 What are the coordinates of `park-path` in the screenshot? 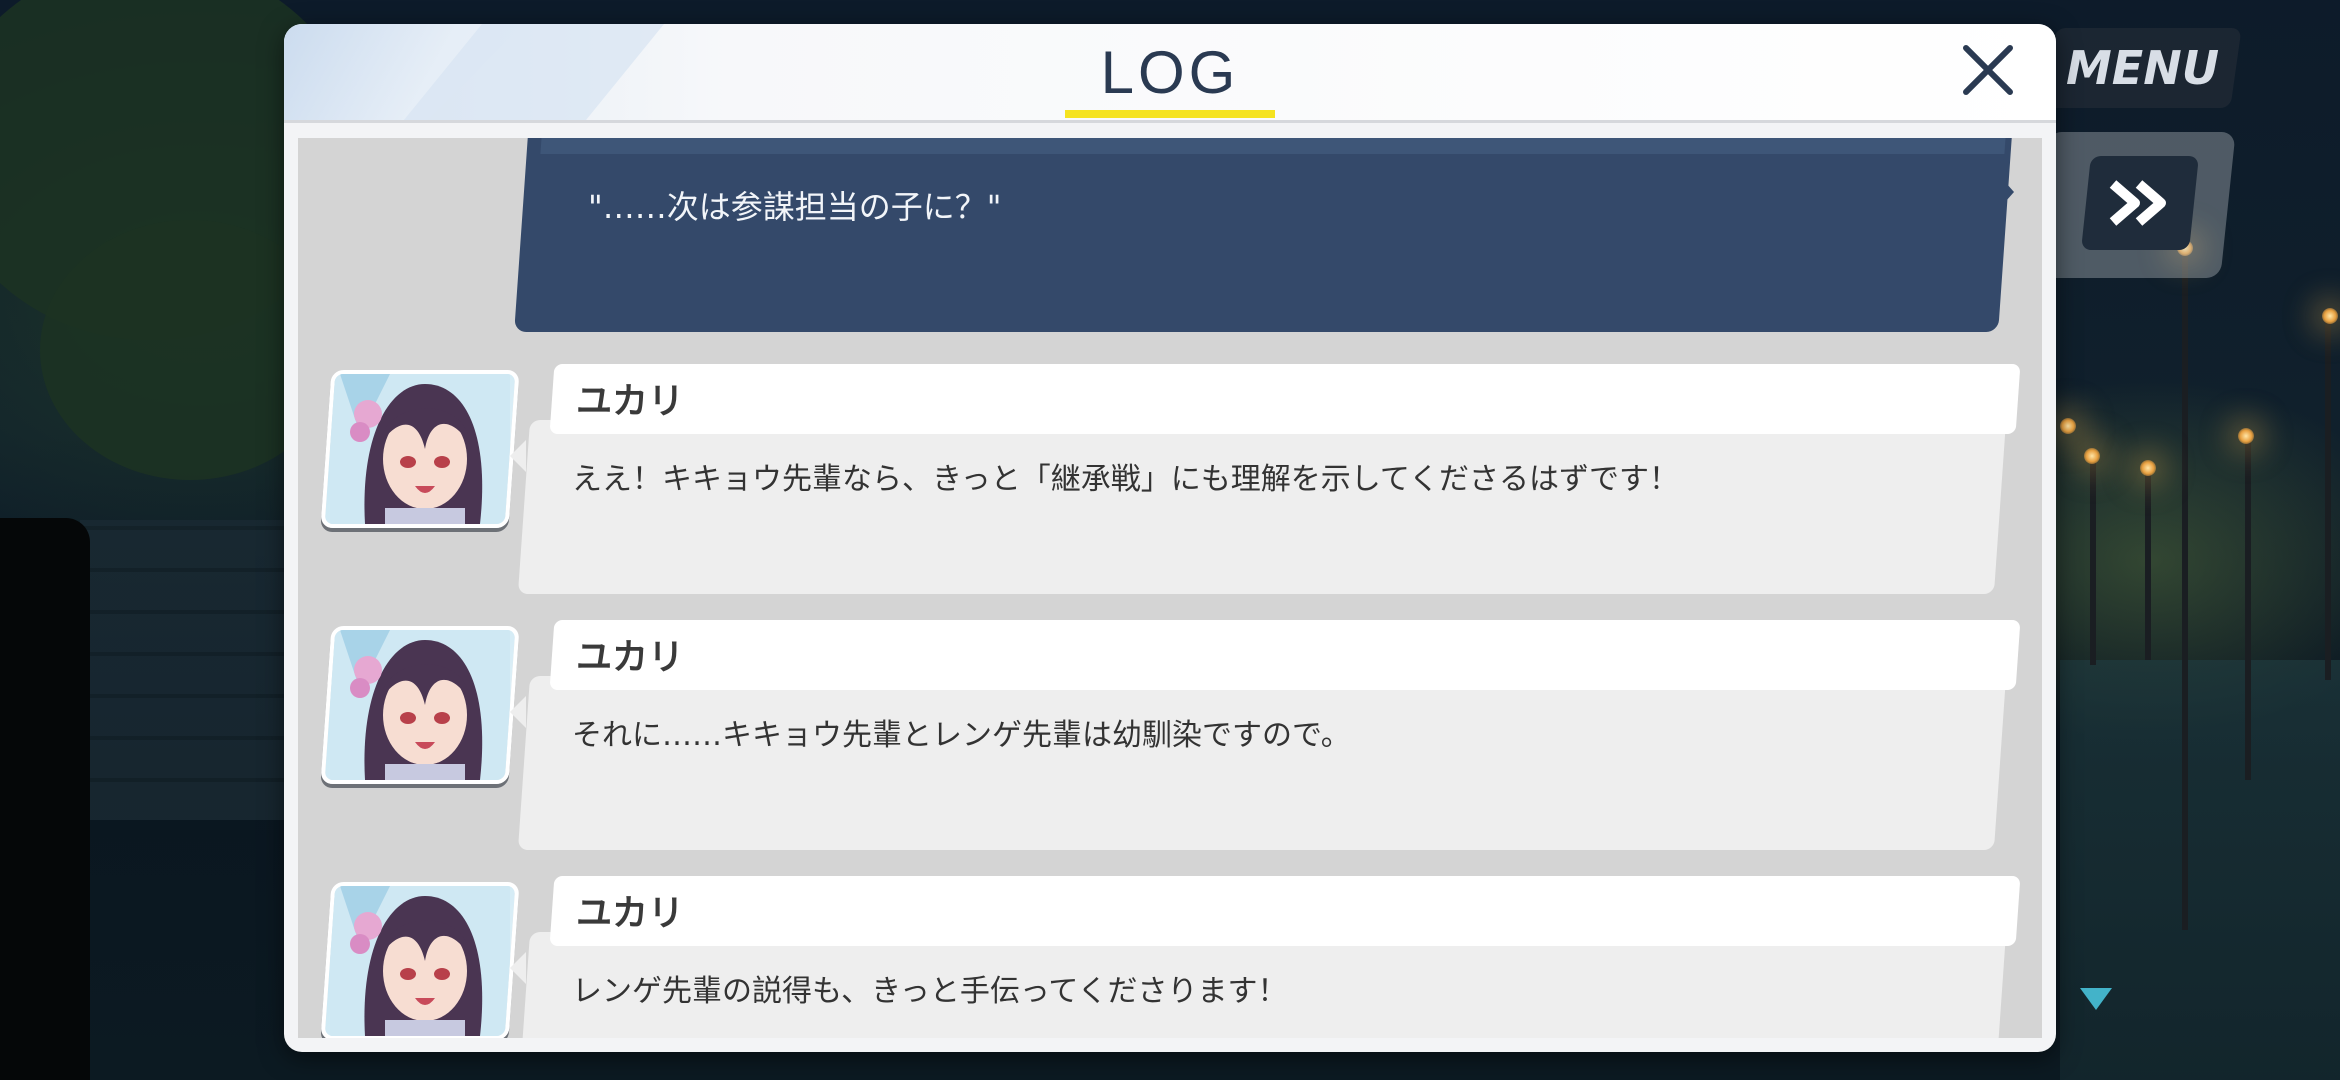 It's located at (2200, 870).